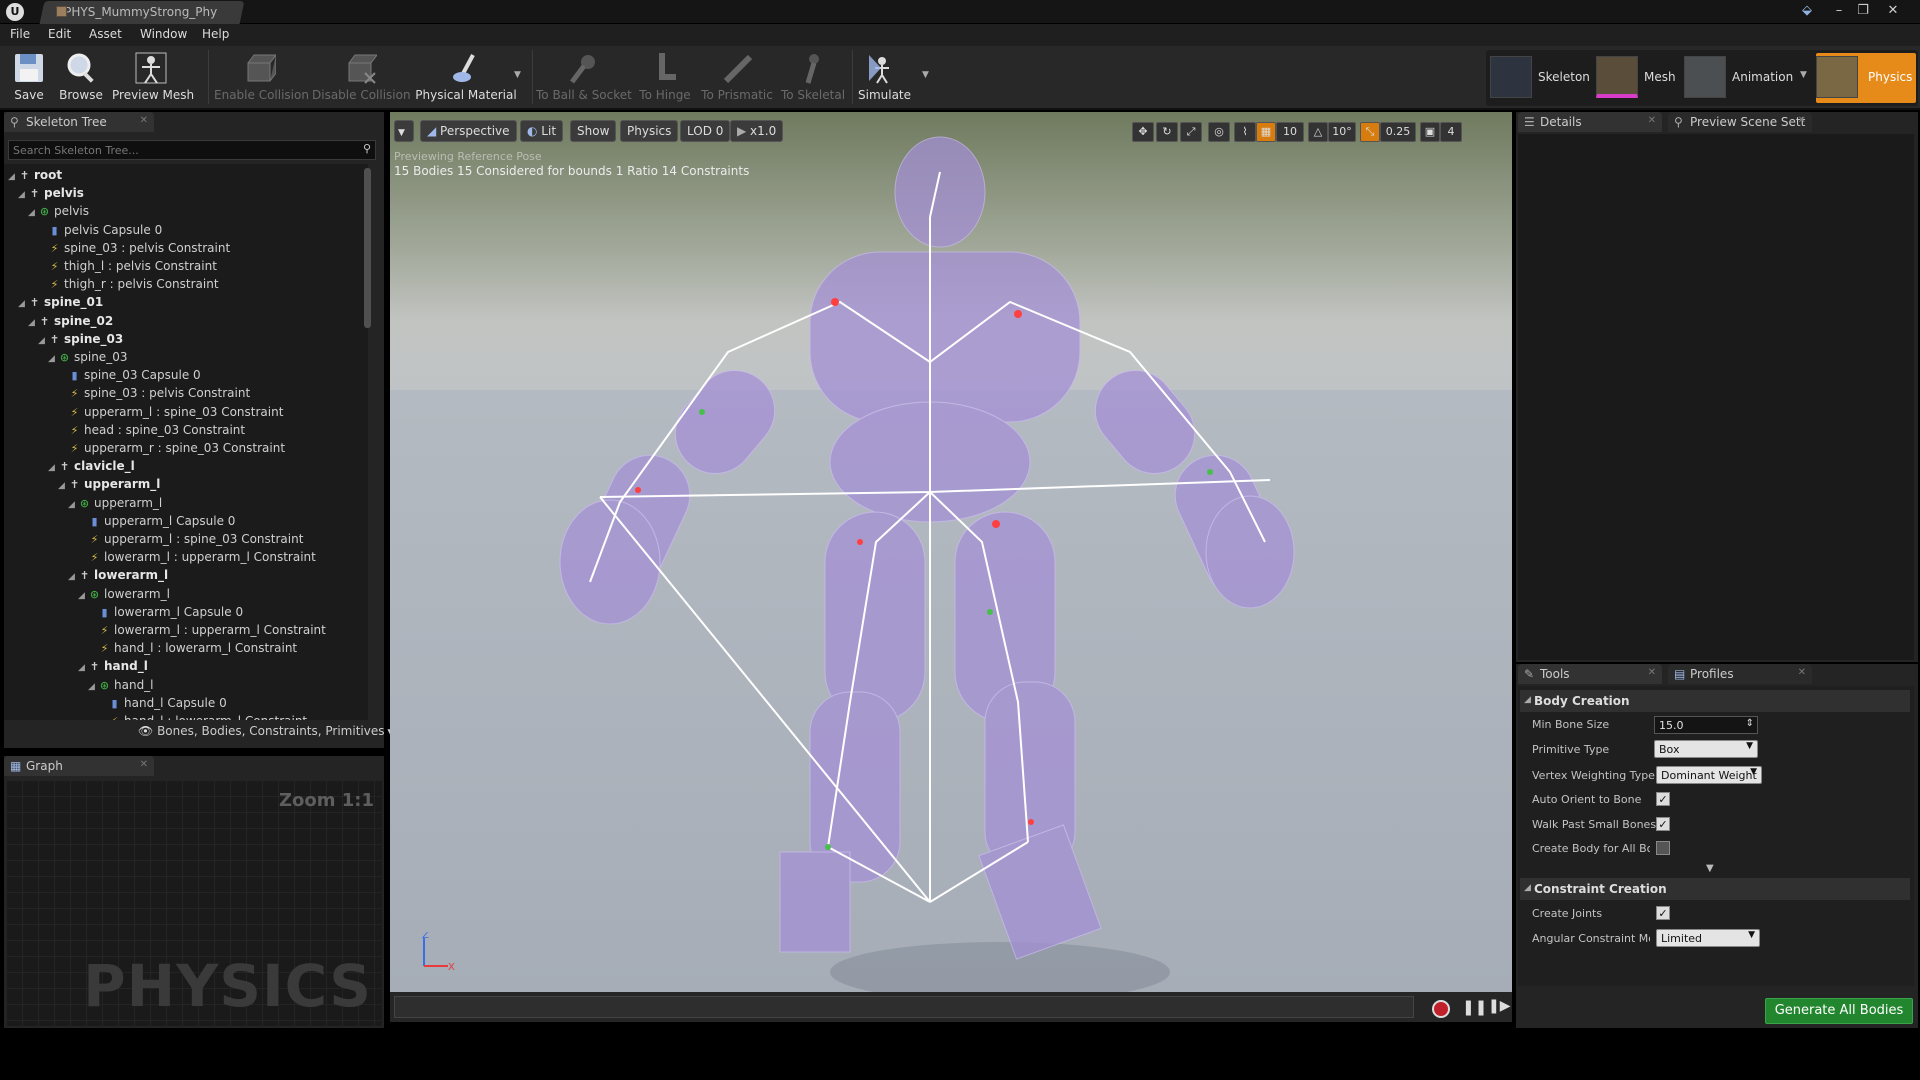 This screenshot has height=1080, width=1920. Describe the element at coordinates (105, 34) in the screenshot. I see `menu-asset: Asset` at that location.